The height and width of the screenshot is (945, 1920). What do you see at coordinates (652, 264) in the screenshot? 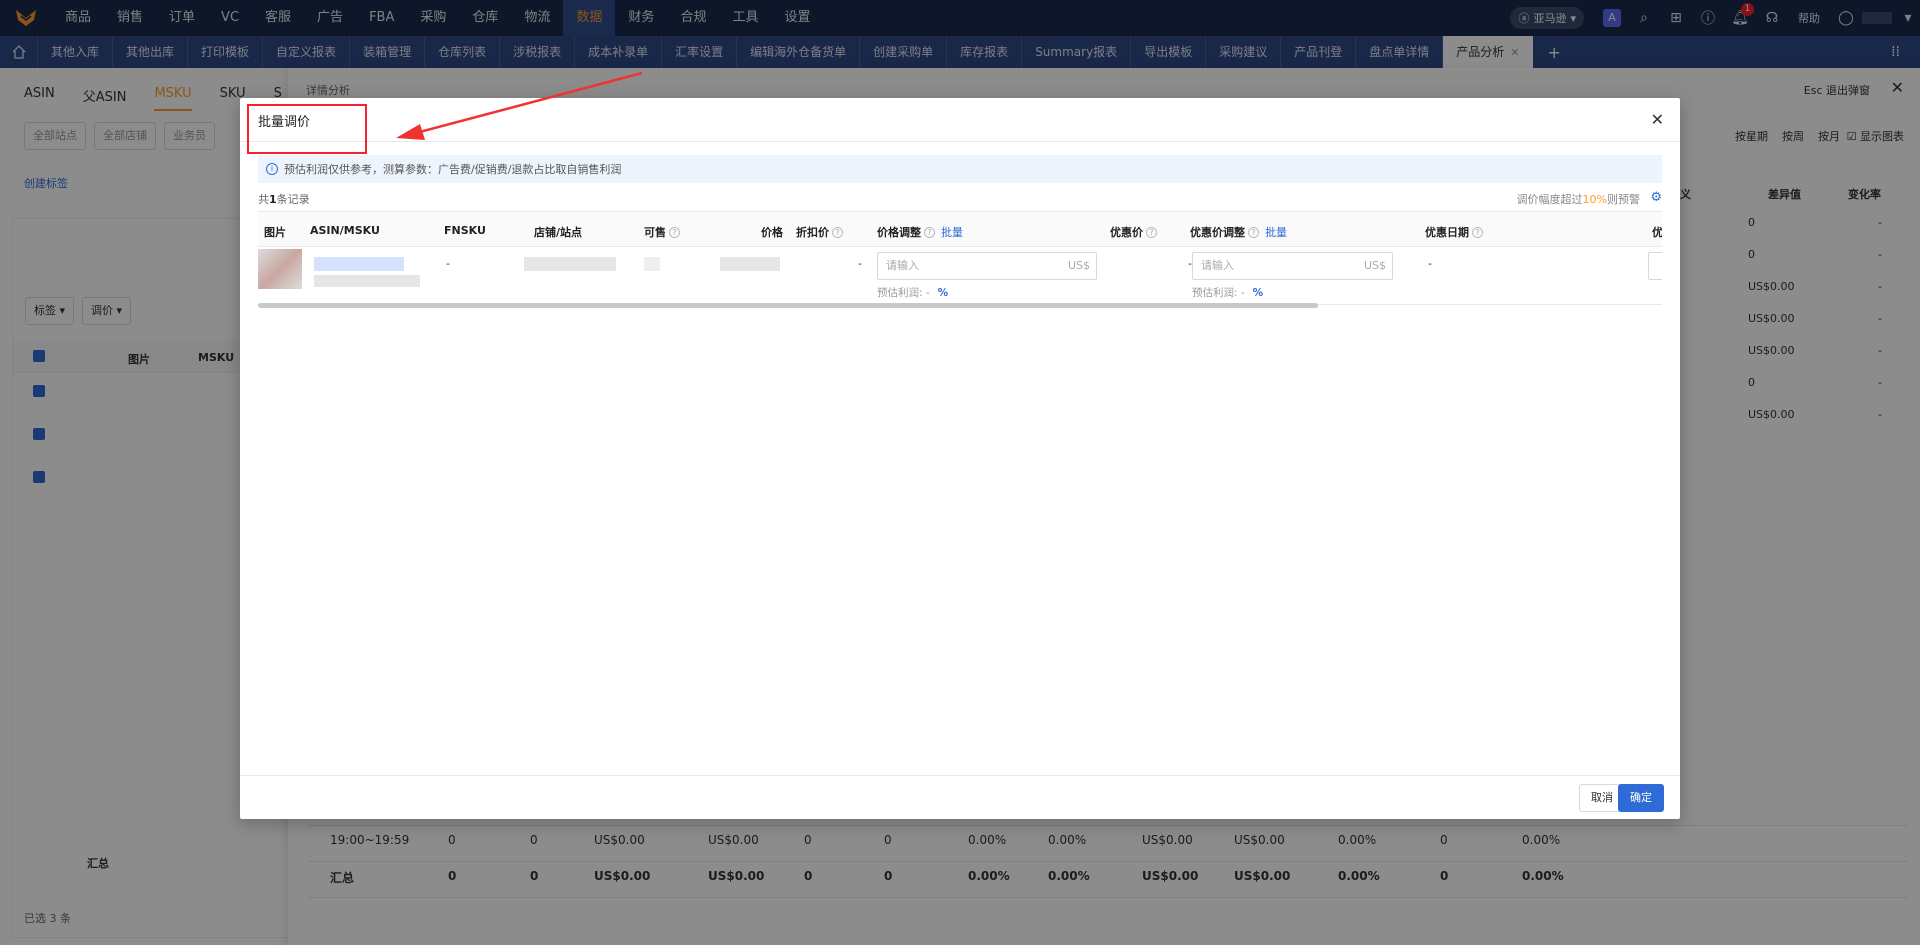
I see `available-blurred` at bounding box center [652, 264].